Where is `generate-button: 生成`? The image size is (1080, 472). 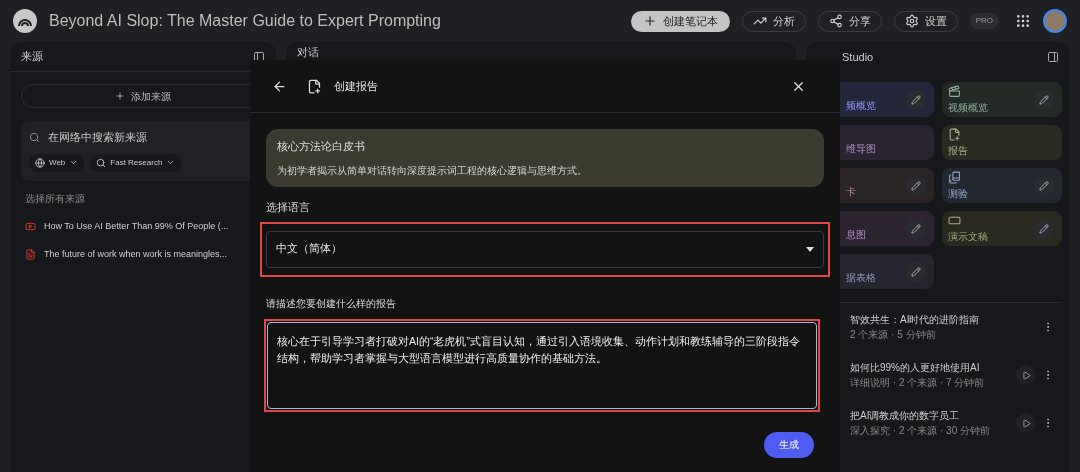 generate-button: 生成 is located at coordinates (789, 444).